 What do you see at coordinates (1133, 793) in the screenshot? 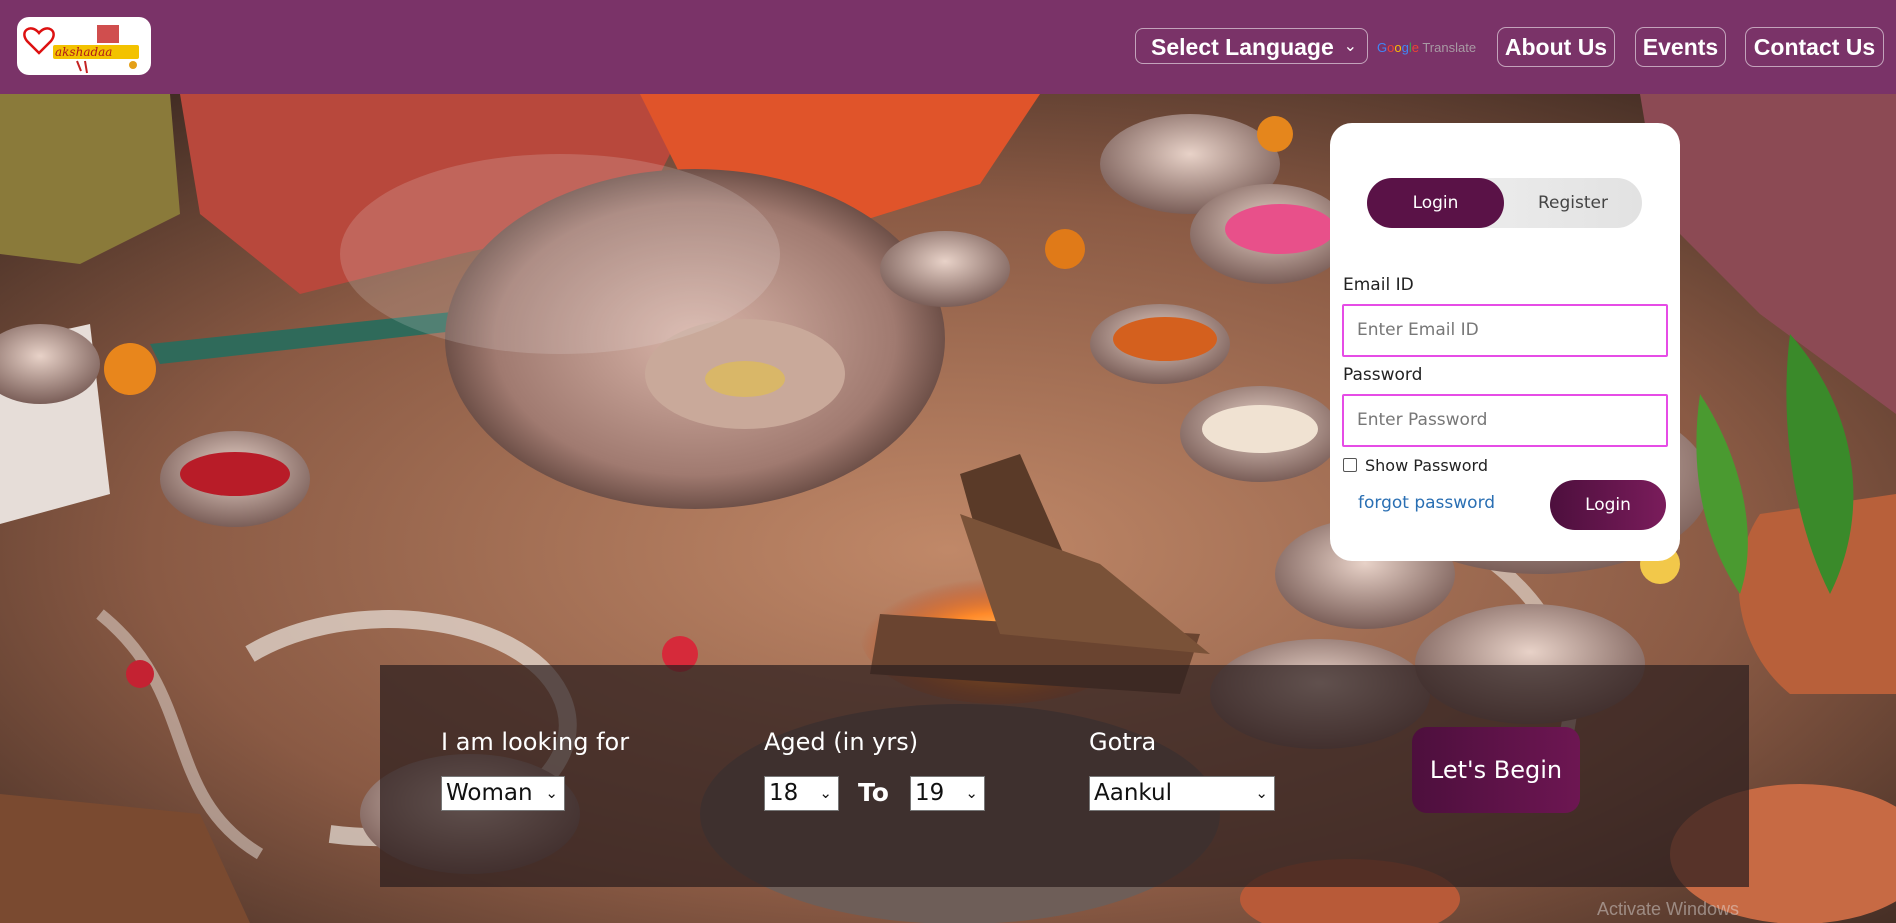
I see `gotra-value: Aankul` at bounding box center [1133, 793].